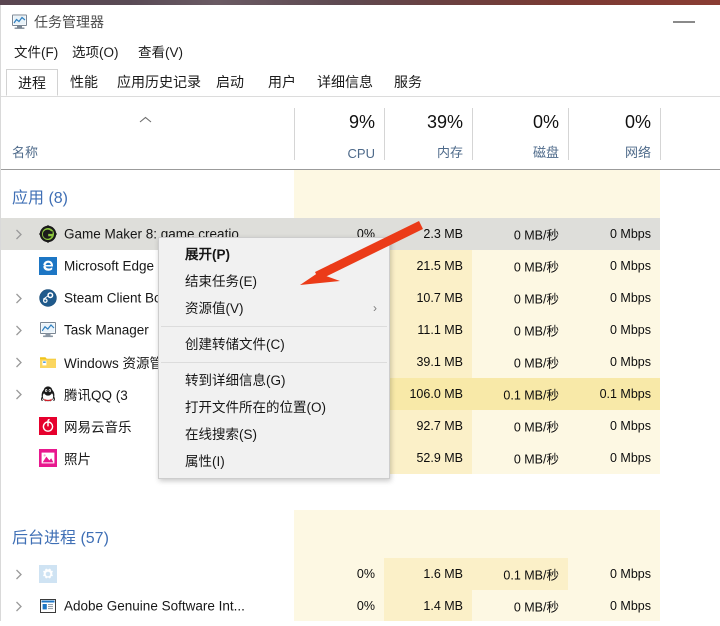  What do you see at coordinates (214, 308) in the screenshot?
I see `context-menu-item-label: 资源值(V)` at bounding box center [214, 308].